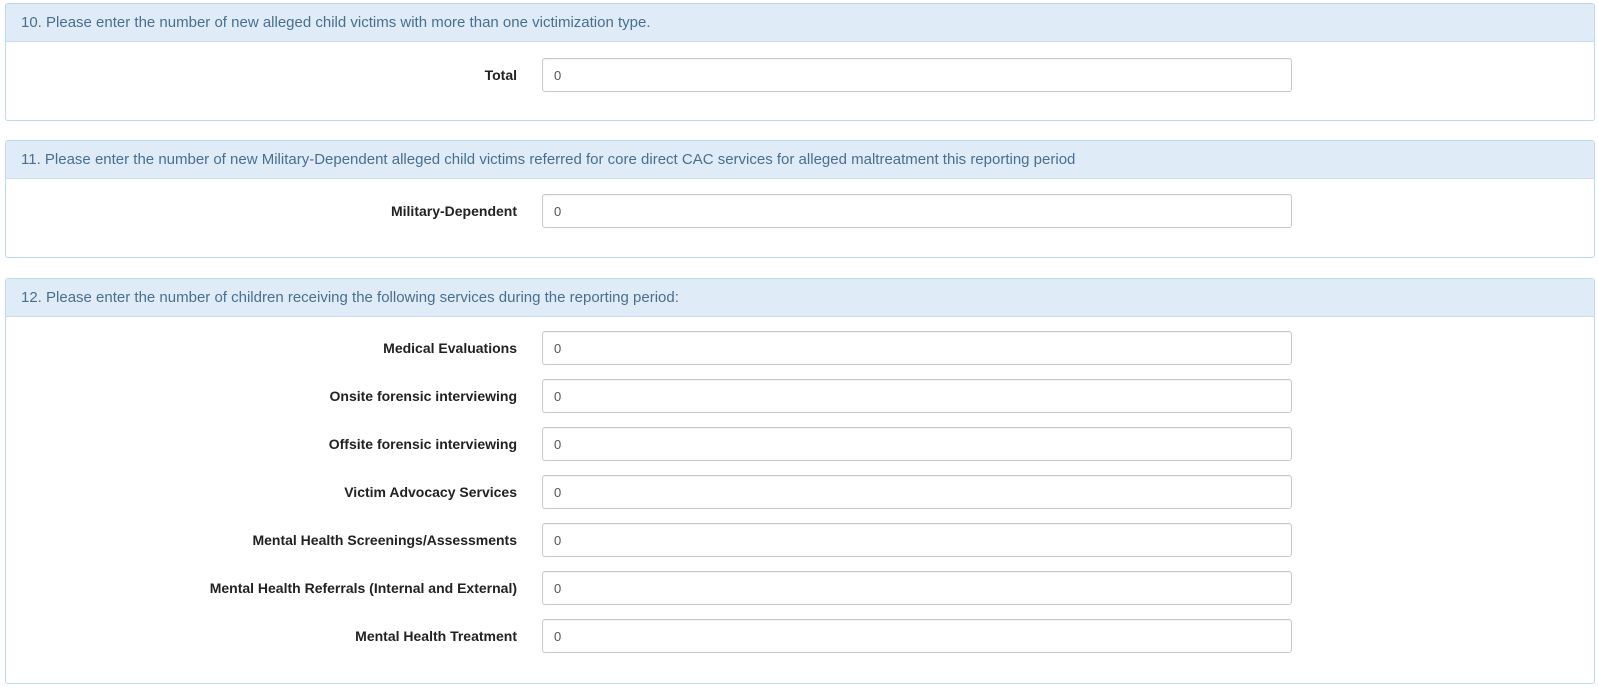  I want to click on medical-evaluations-input, so click(917, 348).